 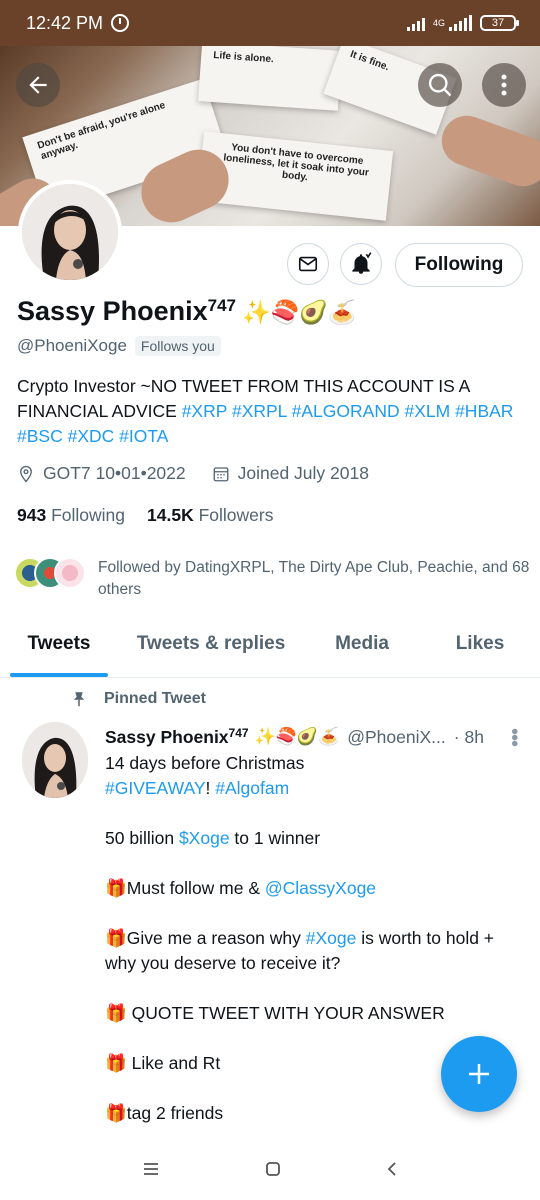 What do you see at coordinates (211, 647) in the screenshot?
I see `tab-tweets-and-replies: Tweets & replies` at bounding box center [211, 647].